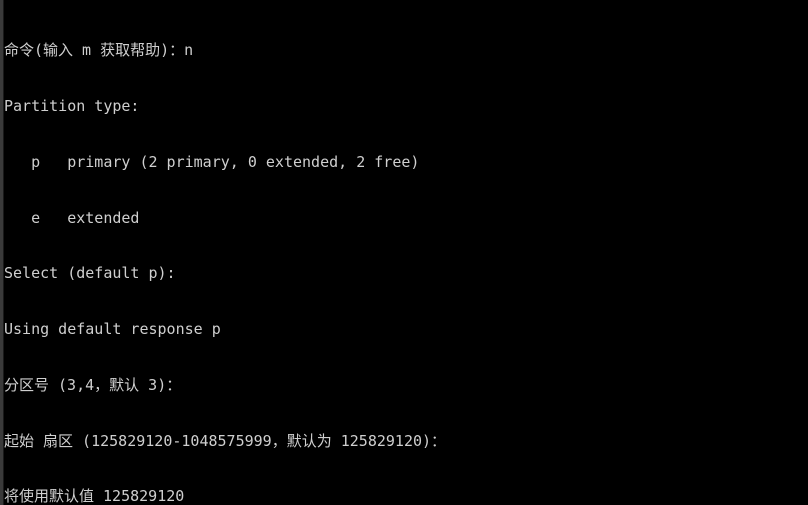 Image resolution: width=808 pixels, height=505 pixels. Describe the element at coordinates (90, 273) in the screenshot. I see `terminal-line: Select (default p):` at that location.